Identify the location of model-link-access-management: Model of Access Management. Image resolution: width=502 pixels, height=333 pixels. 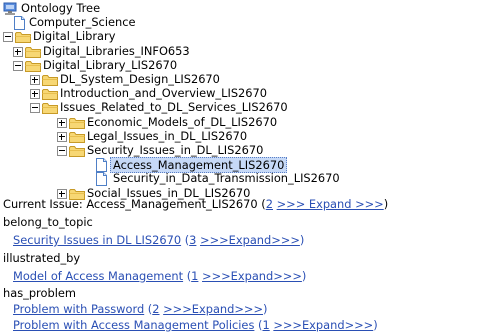
(98, 276).